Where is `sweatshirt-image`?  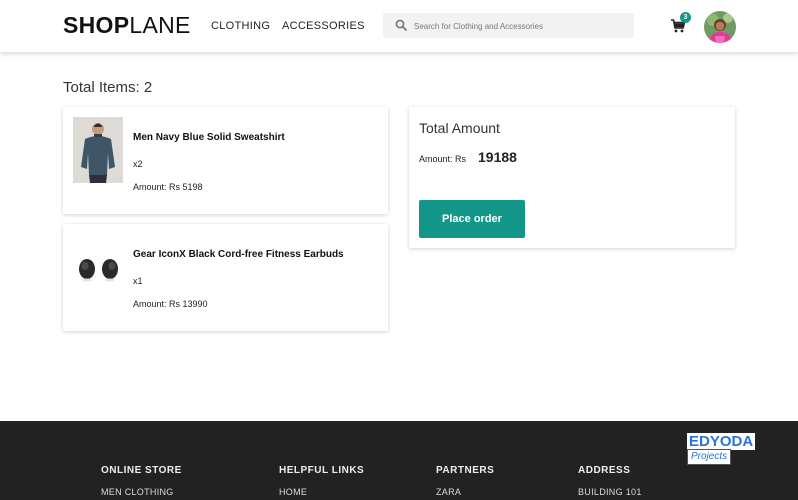 sweatshirt-image is located at coordinates (98, 150).